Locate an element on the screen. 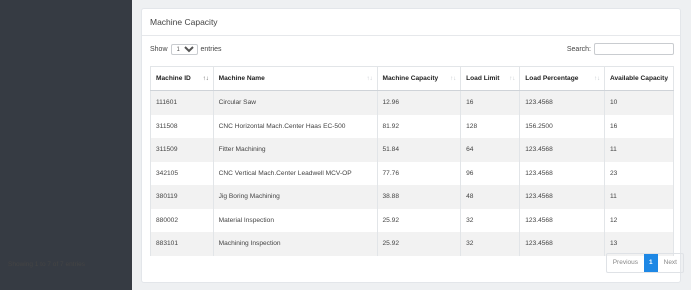 This screenshot has width=691, height=290. cell-machine-id: 880002 is located at coordinates (182, 220).